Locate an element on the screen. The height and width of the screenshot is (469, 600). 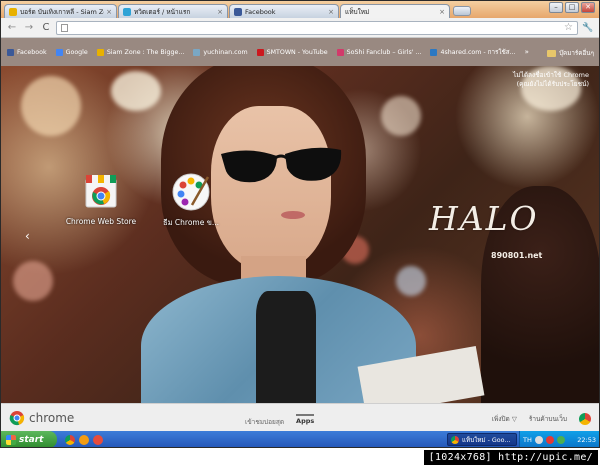
clock: 22:53 is located at coordinates (586, 439).